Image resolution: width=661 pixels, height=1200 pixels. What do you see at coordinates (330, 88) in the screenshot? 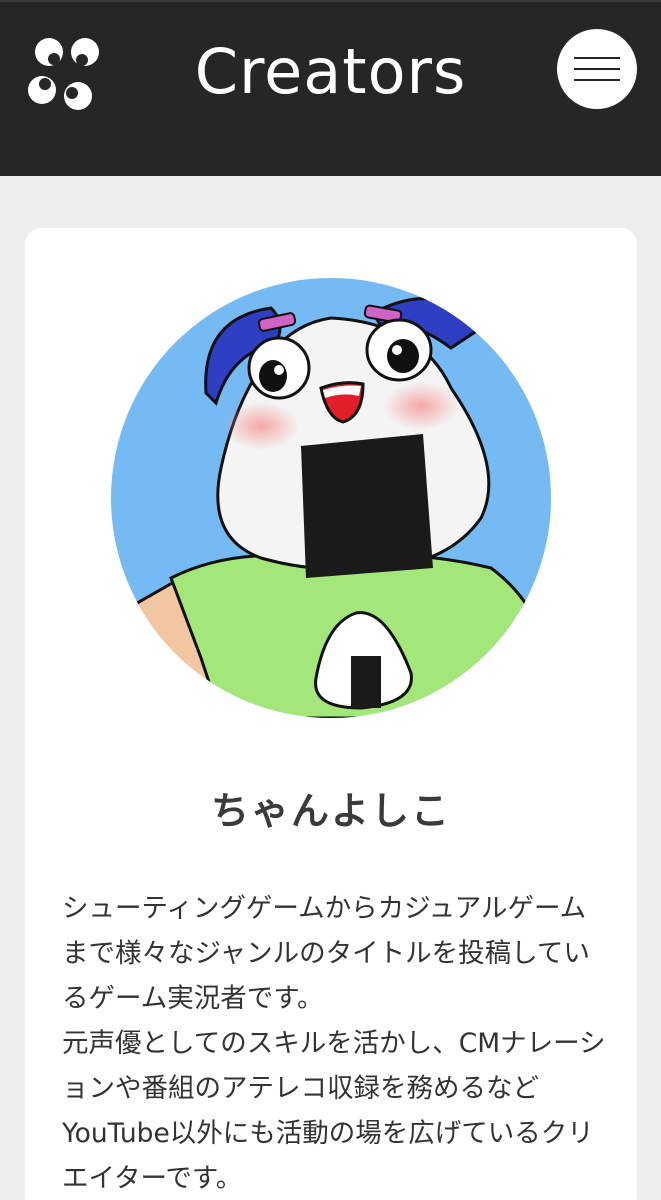
I see `app-header: Creators` at bounding box center [330, 88].